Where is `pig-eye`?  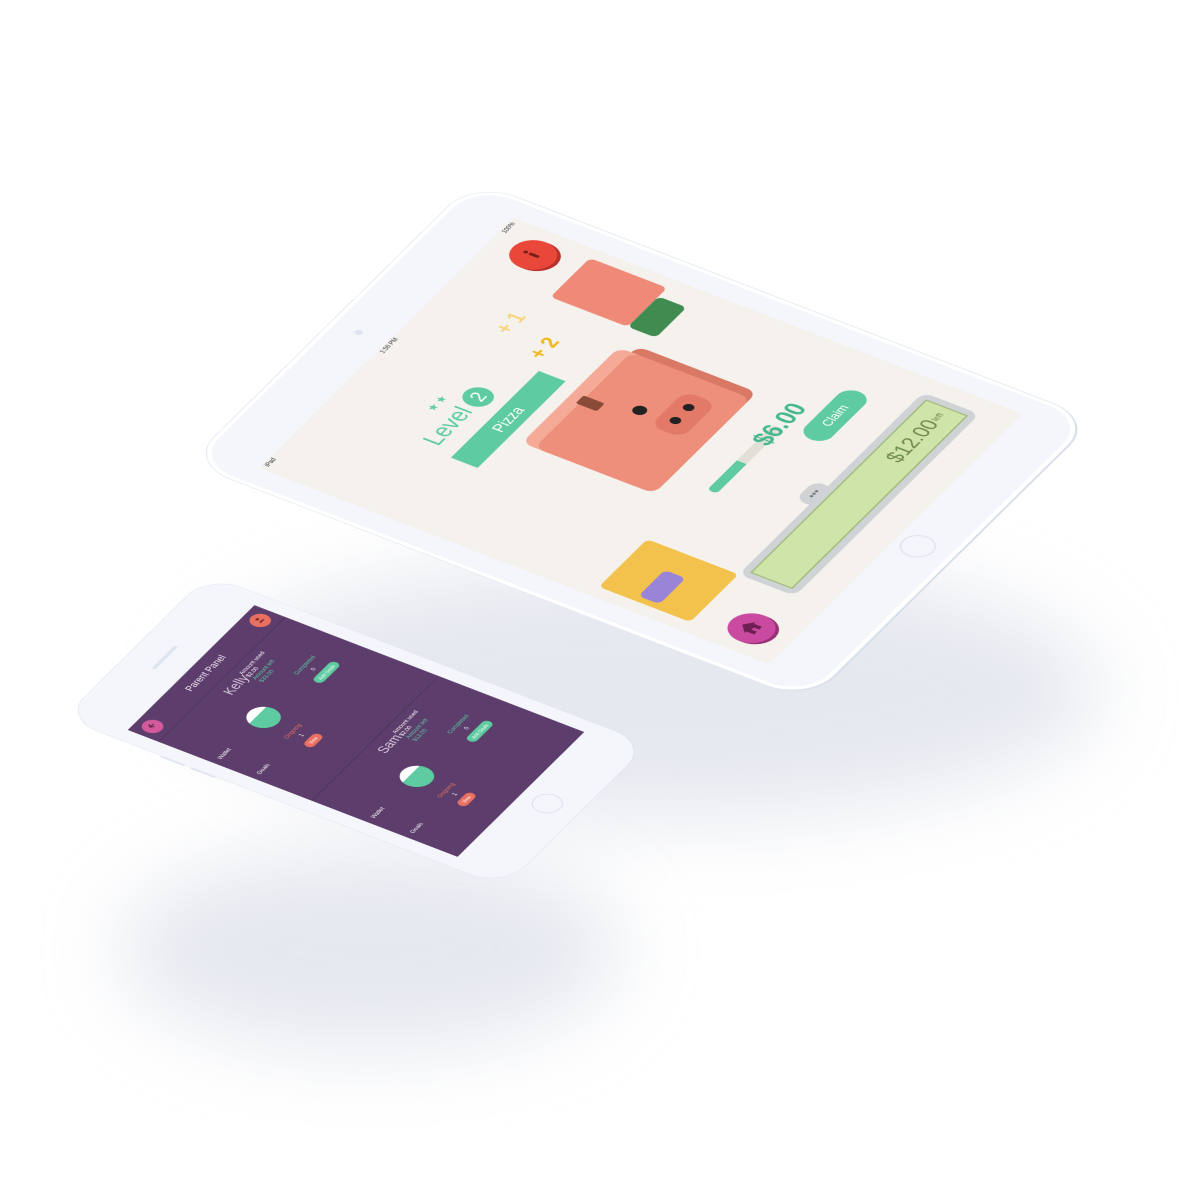
pig-eye is located at coordinates (640, 410).